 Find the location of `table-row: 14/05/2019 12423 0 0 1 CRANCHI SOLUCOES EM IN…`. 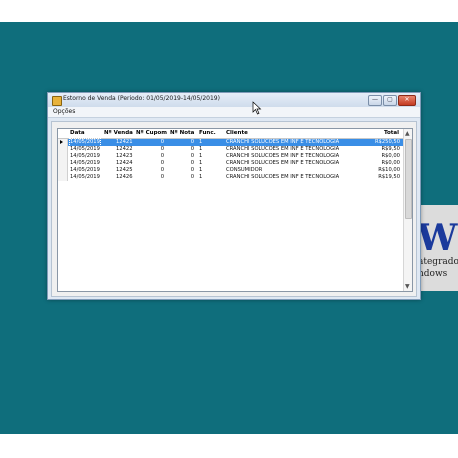

table-row: 14/05/2019 12423 0 0 1 CRANCHI SOLUCOES EM IN… is located at coordinates (231, 156).